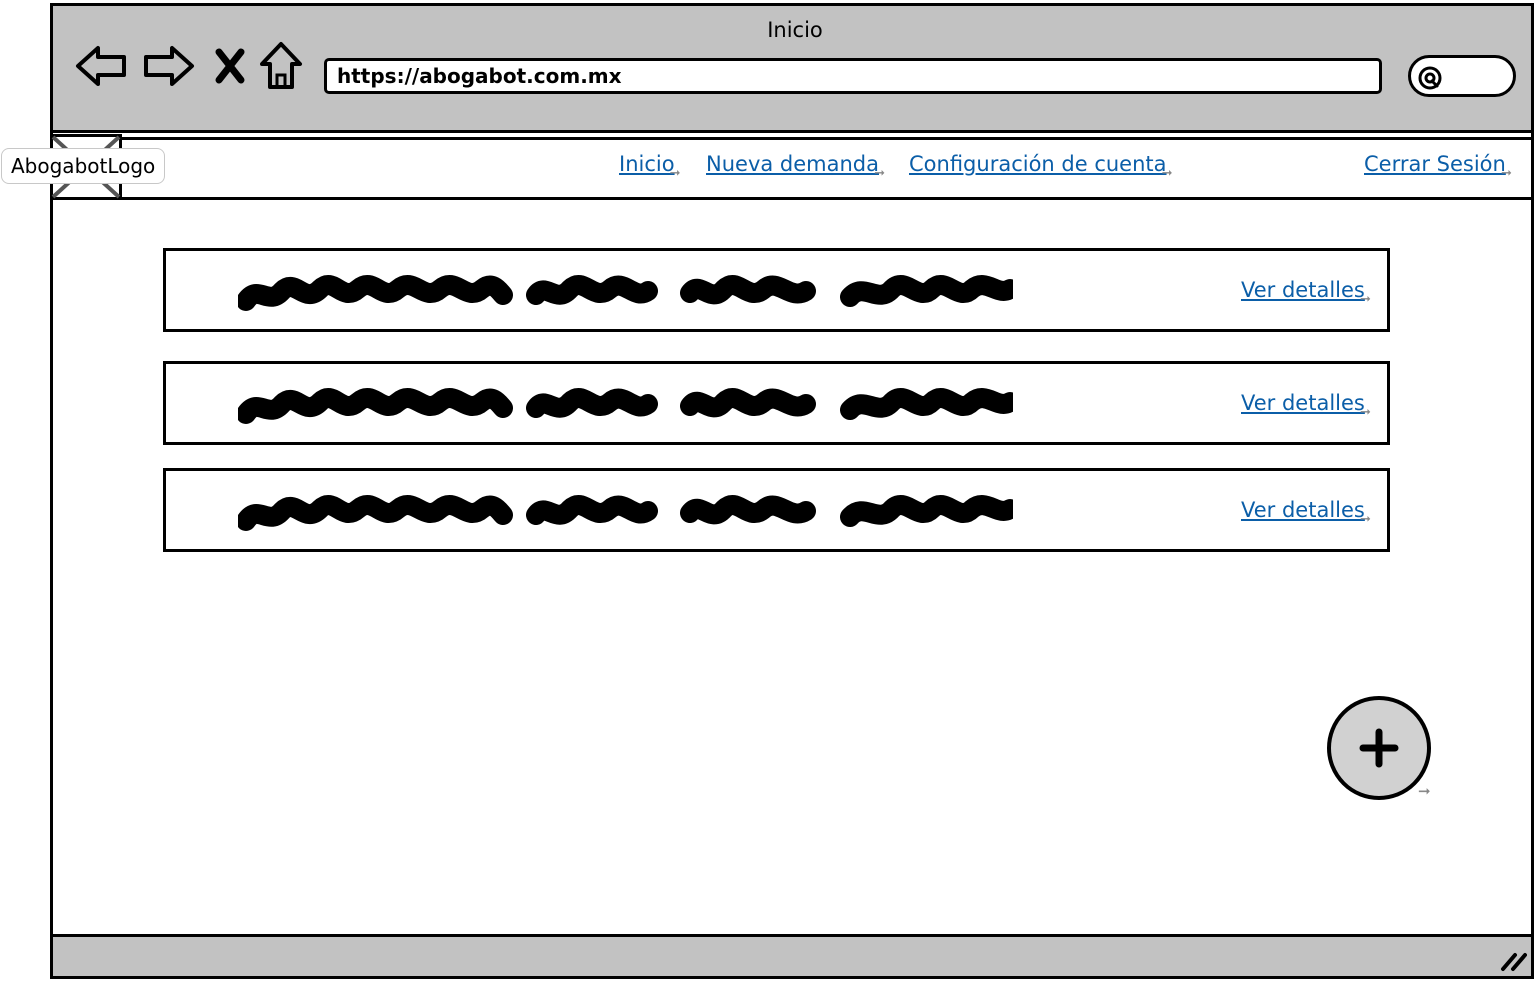  I want to click on nav-link-label: Configuración de cuenta, so click(1038, 164).